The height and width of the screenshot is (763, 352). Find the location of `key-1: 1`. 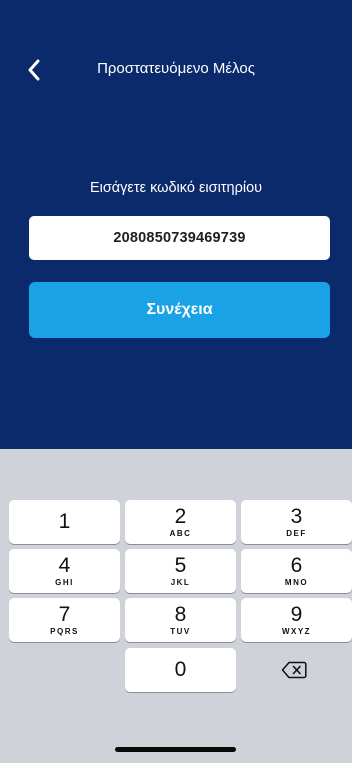

key-1: 1 is located at coordinates (64, 522).